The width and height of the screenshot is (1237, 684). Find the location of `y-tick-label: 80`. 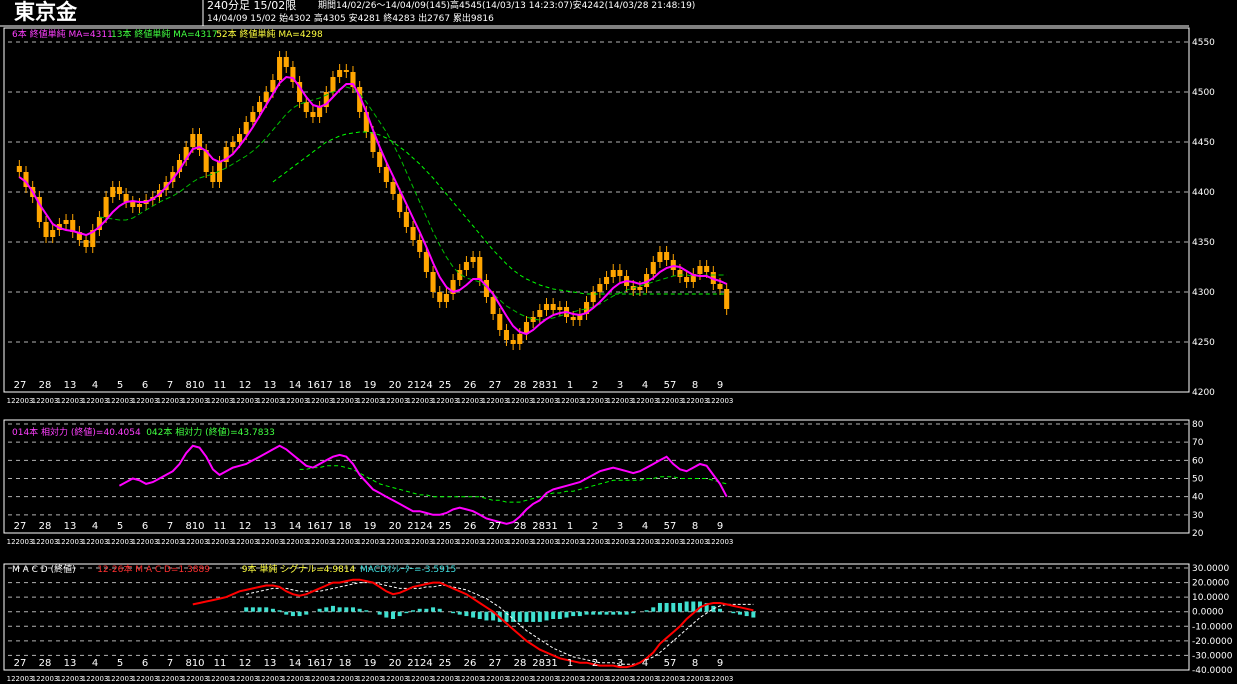

y-tick-label: 80 is located at coordinates (1198, 425).